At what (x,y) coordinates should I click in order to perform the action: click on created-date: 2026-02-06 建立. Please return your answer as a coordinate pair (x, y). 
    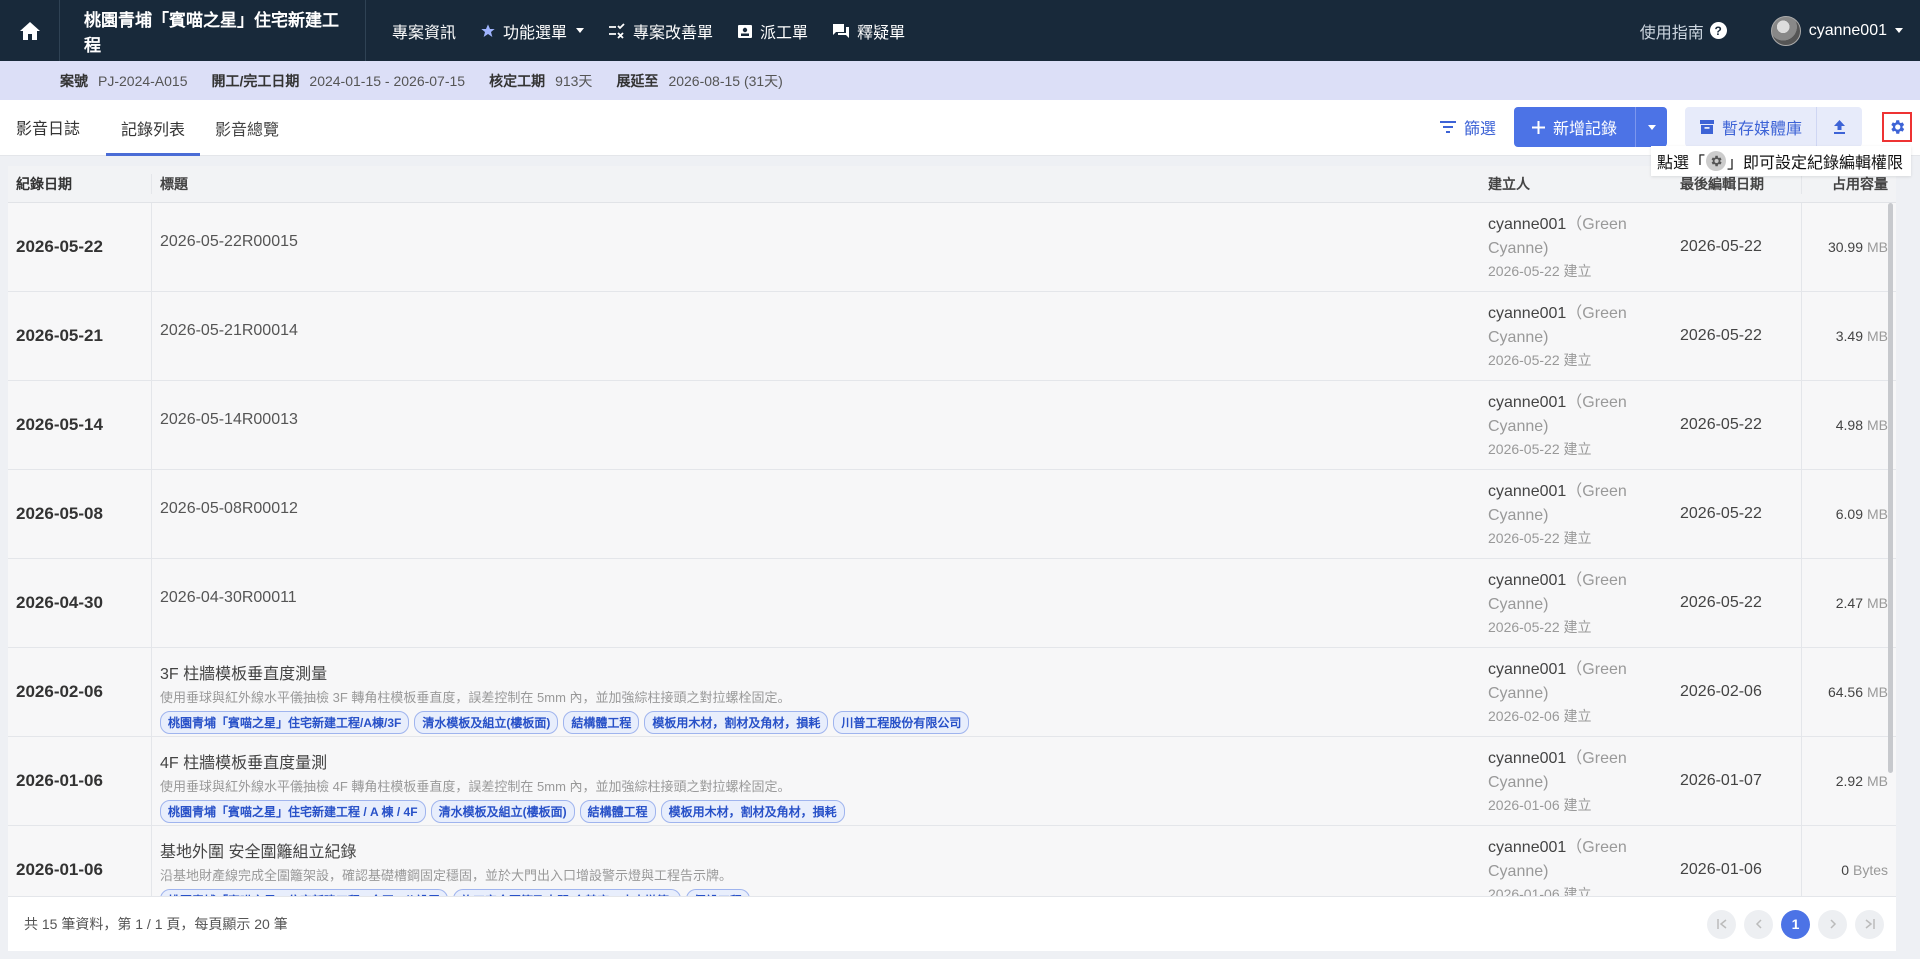
    Looking at the image, I should click on (1540, 716).